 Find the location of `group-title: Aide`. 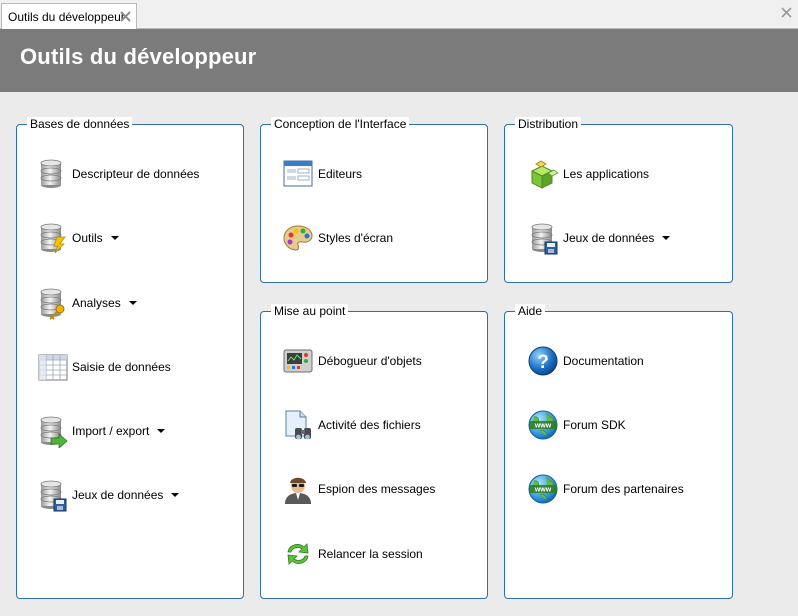

group-title: Aide is located at coordinates (530, 311).